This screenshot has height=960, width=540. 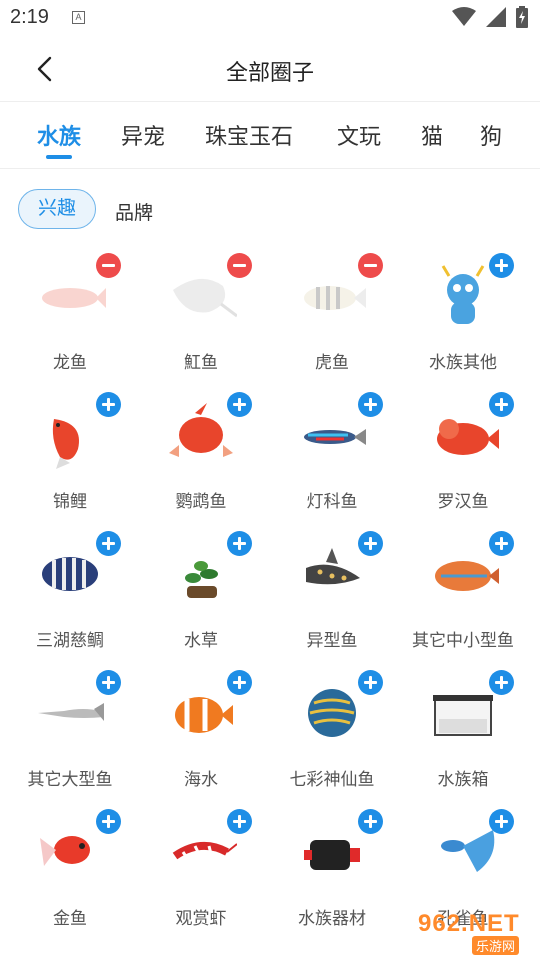 What do you see at coordinates (329, 454) in the screenshot?
I see `circle-item: 灯科鱼` at bounding box center [329, 454].